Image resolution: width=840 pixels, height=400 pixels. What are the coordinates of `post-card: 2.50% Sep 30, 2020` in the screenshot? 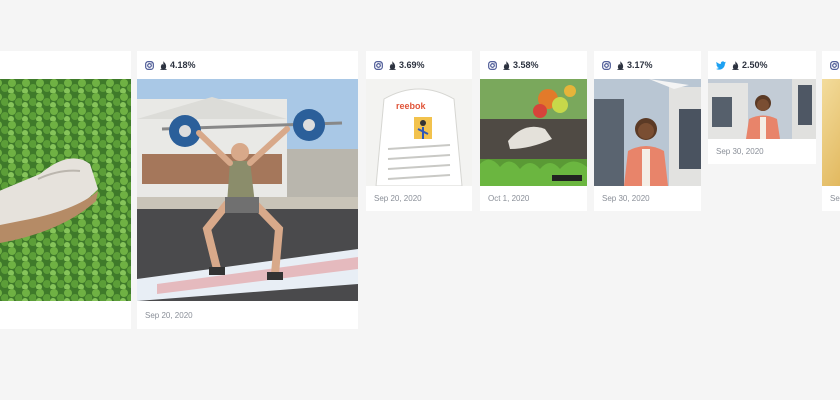 It's located at (762, 107).